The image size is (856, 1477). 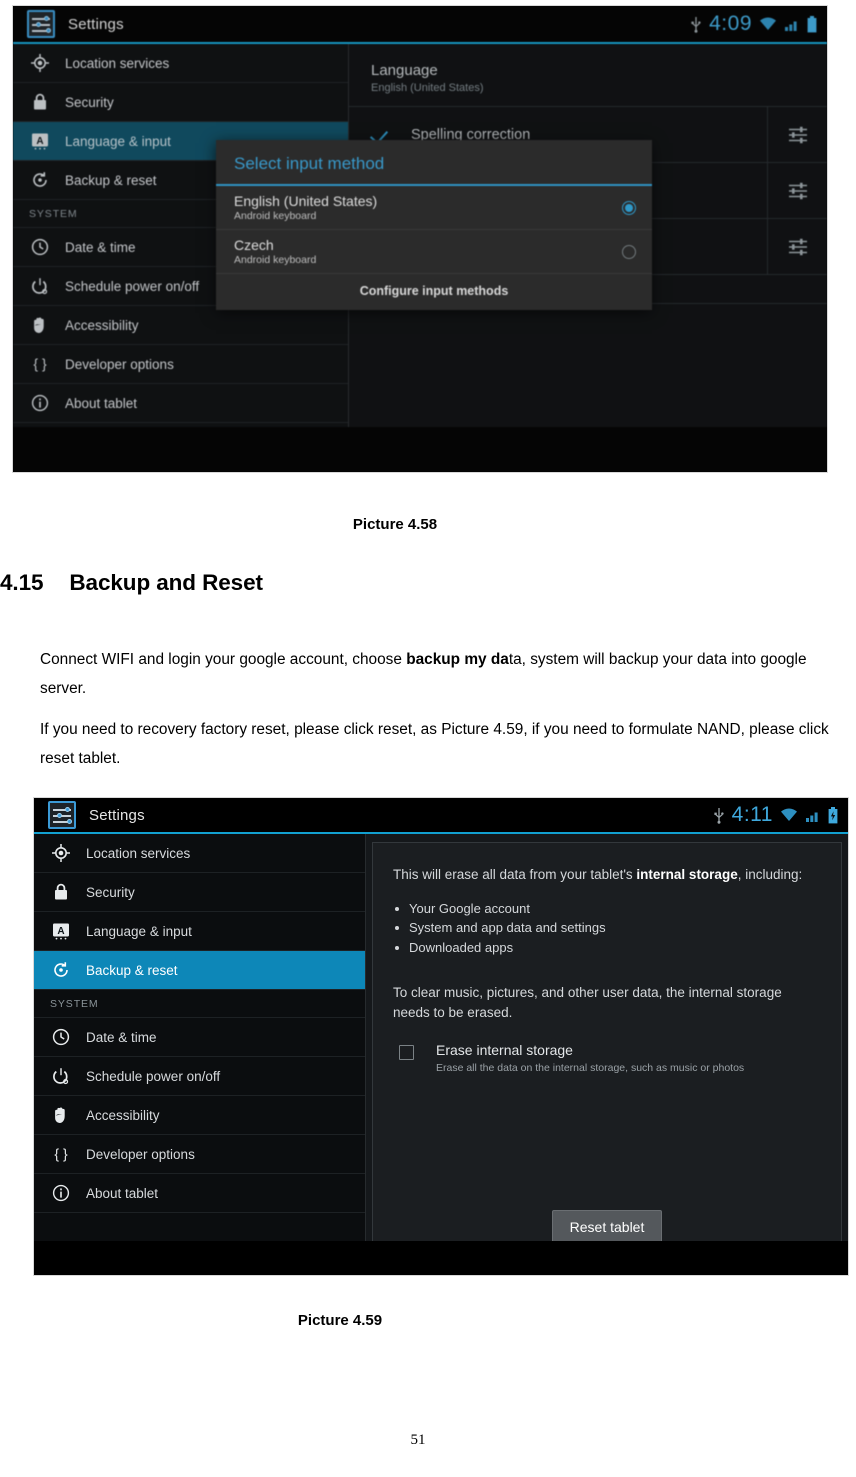 What do you see at coordinates (428, 207) in the screenshot?
I see `dialog-option-text: English (United States) Android keyboard` at bounding box center [428, 207].